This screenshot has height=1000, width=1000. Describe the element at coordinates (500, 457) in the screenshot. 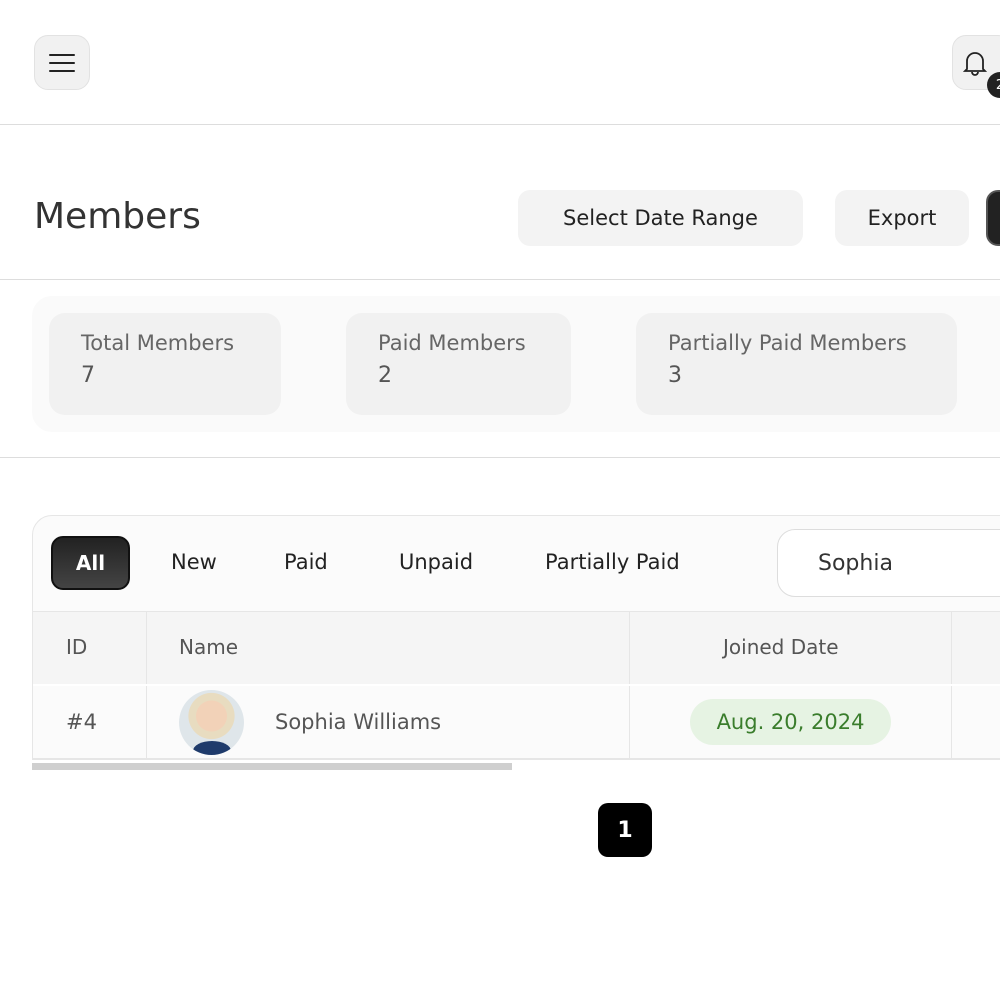

I see `stats-divider` at that location.